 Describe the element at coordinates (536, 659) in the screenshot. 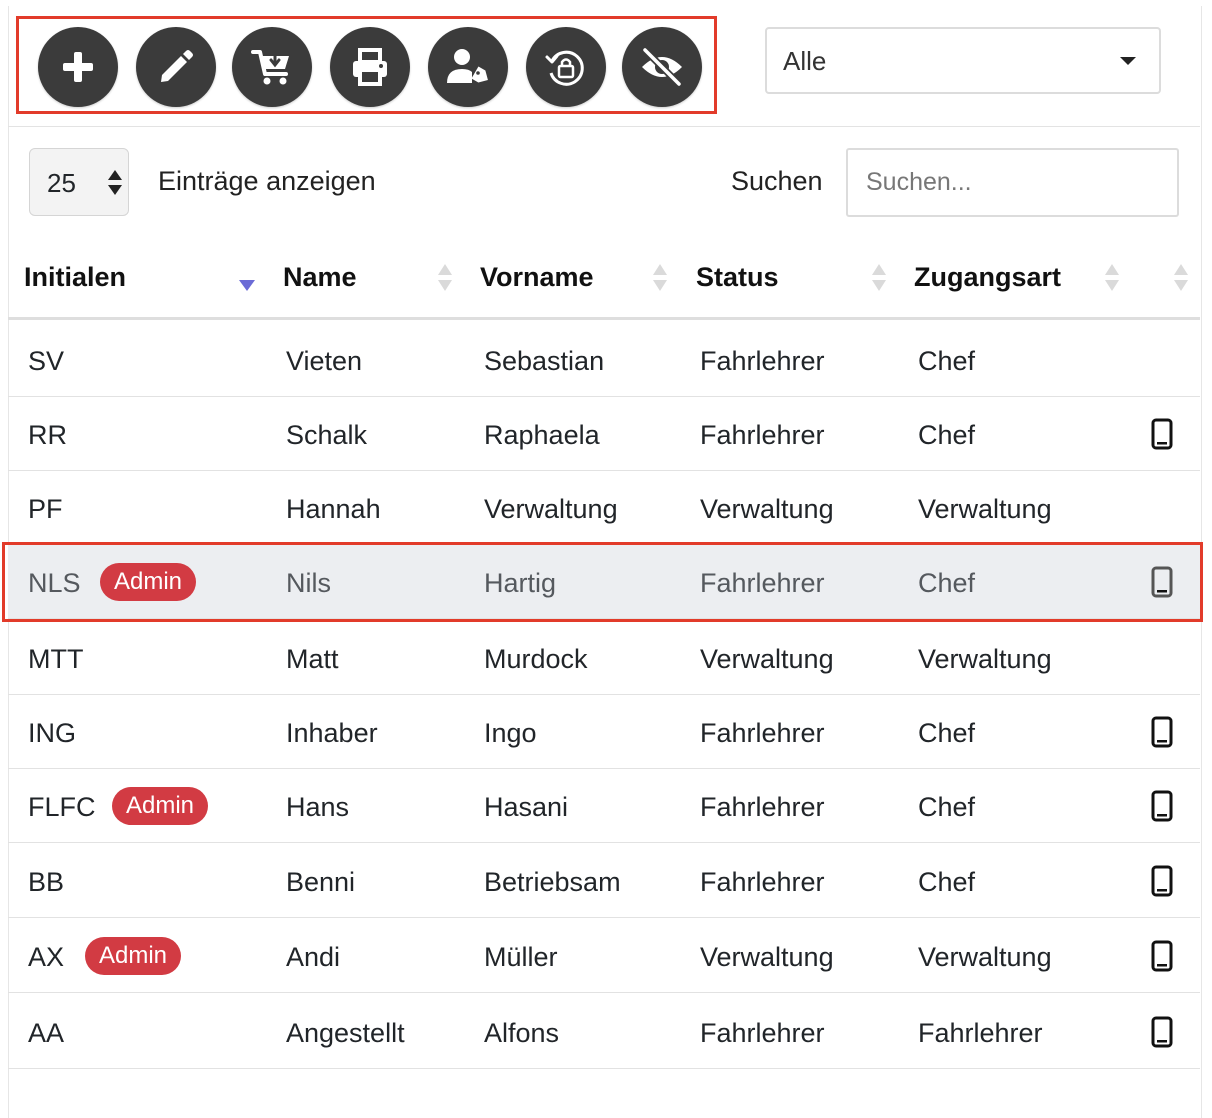

I see `cell-vorname: Murdock` at that location.